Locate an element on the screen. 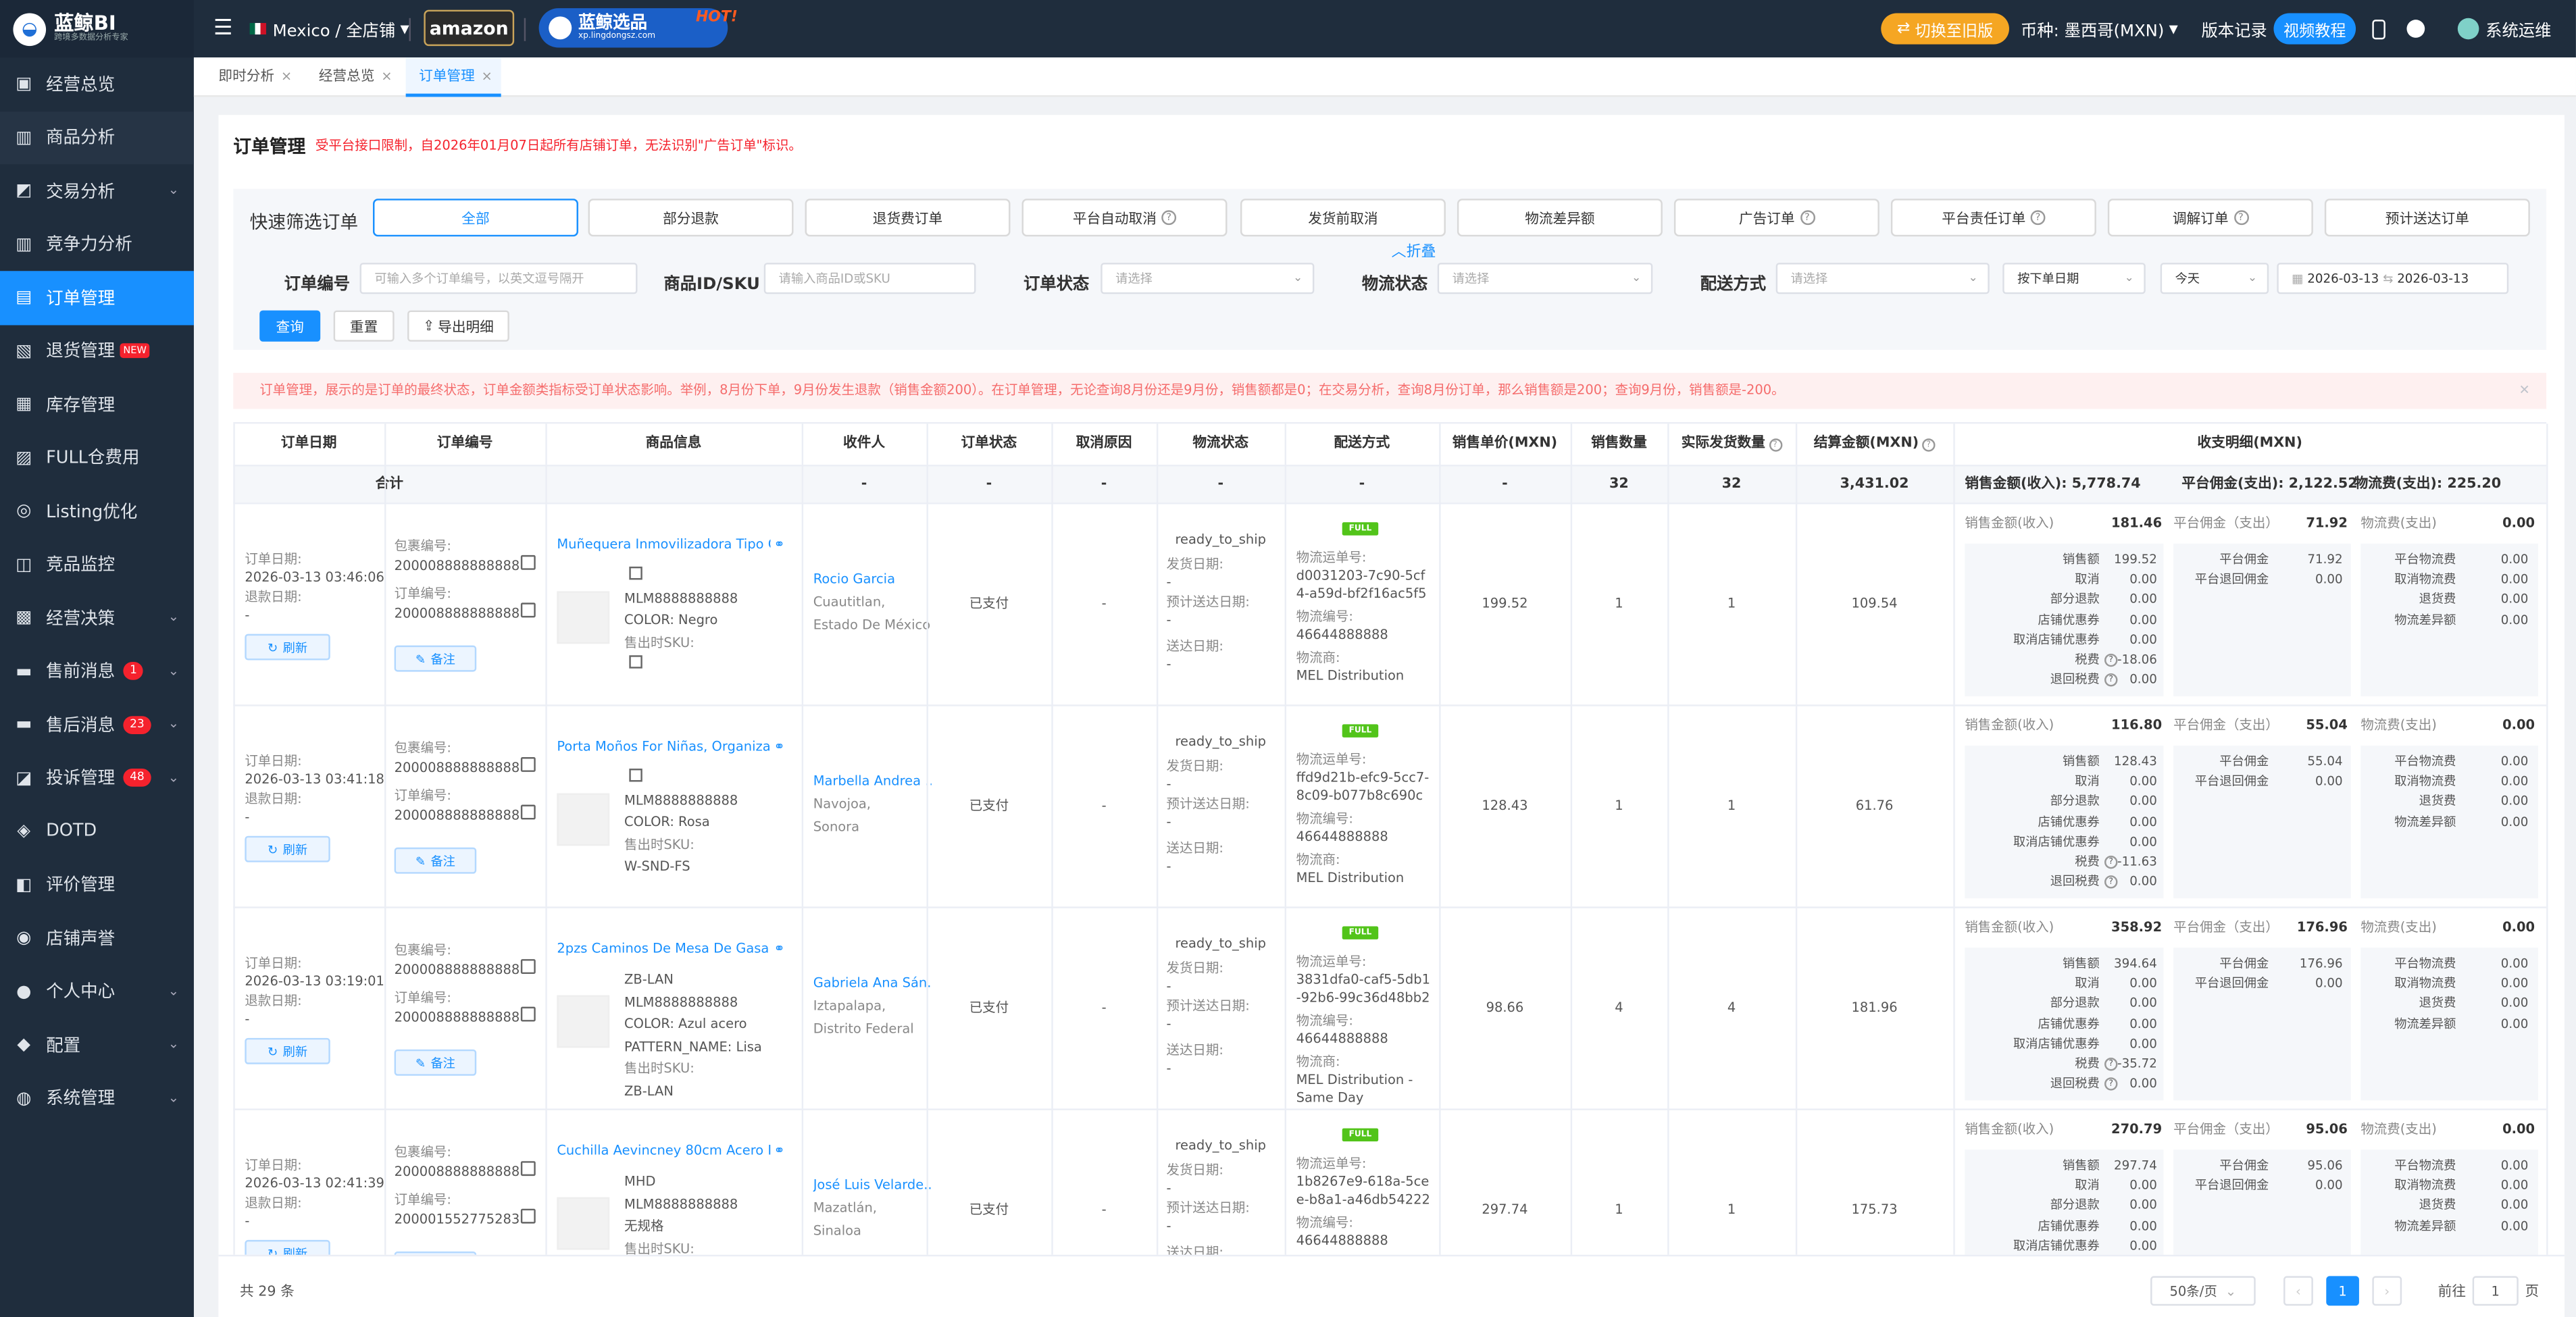  quick-filter-2: 退货费订单 is located at coordinates (908, 218).